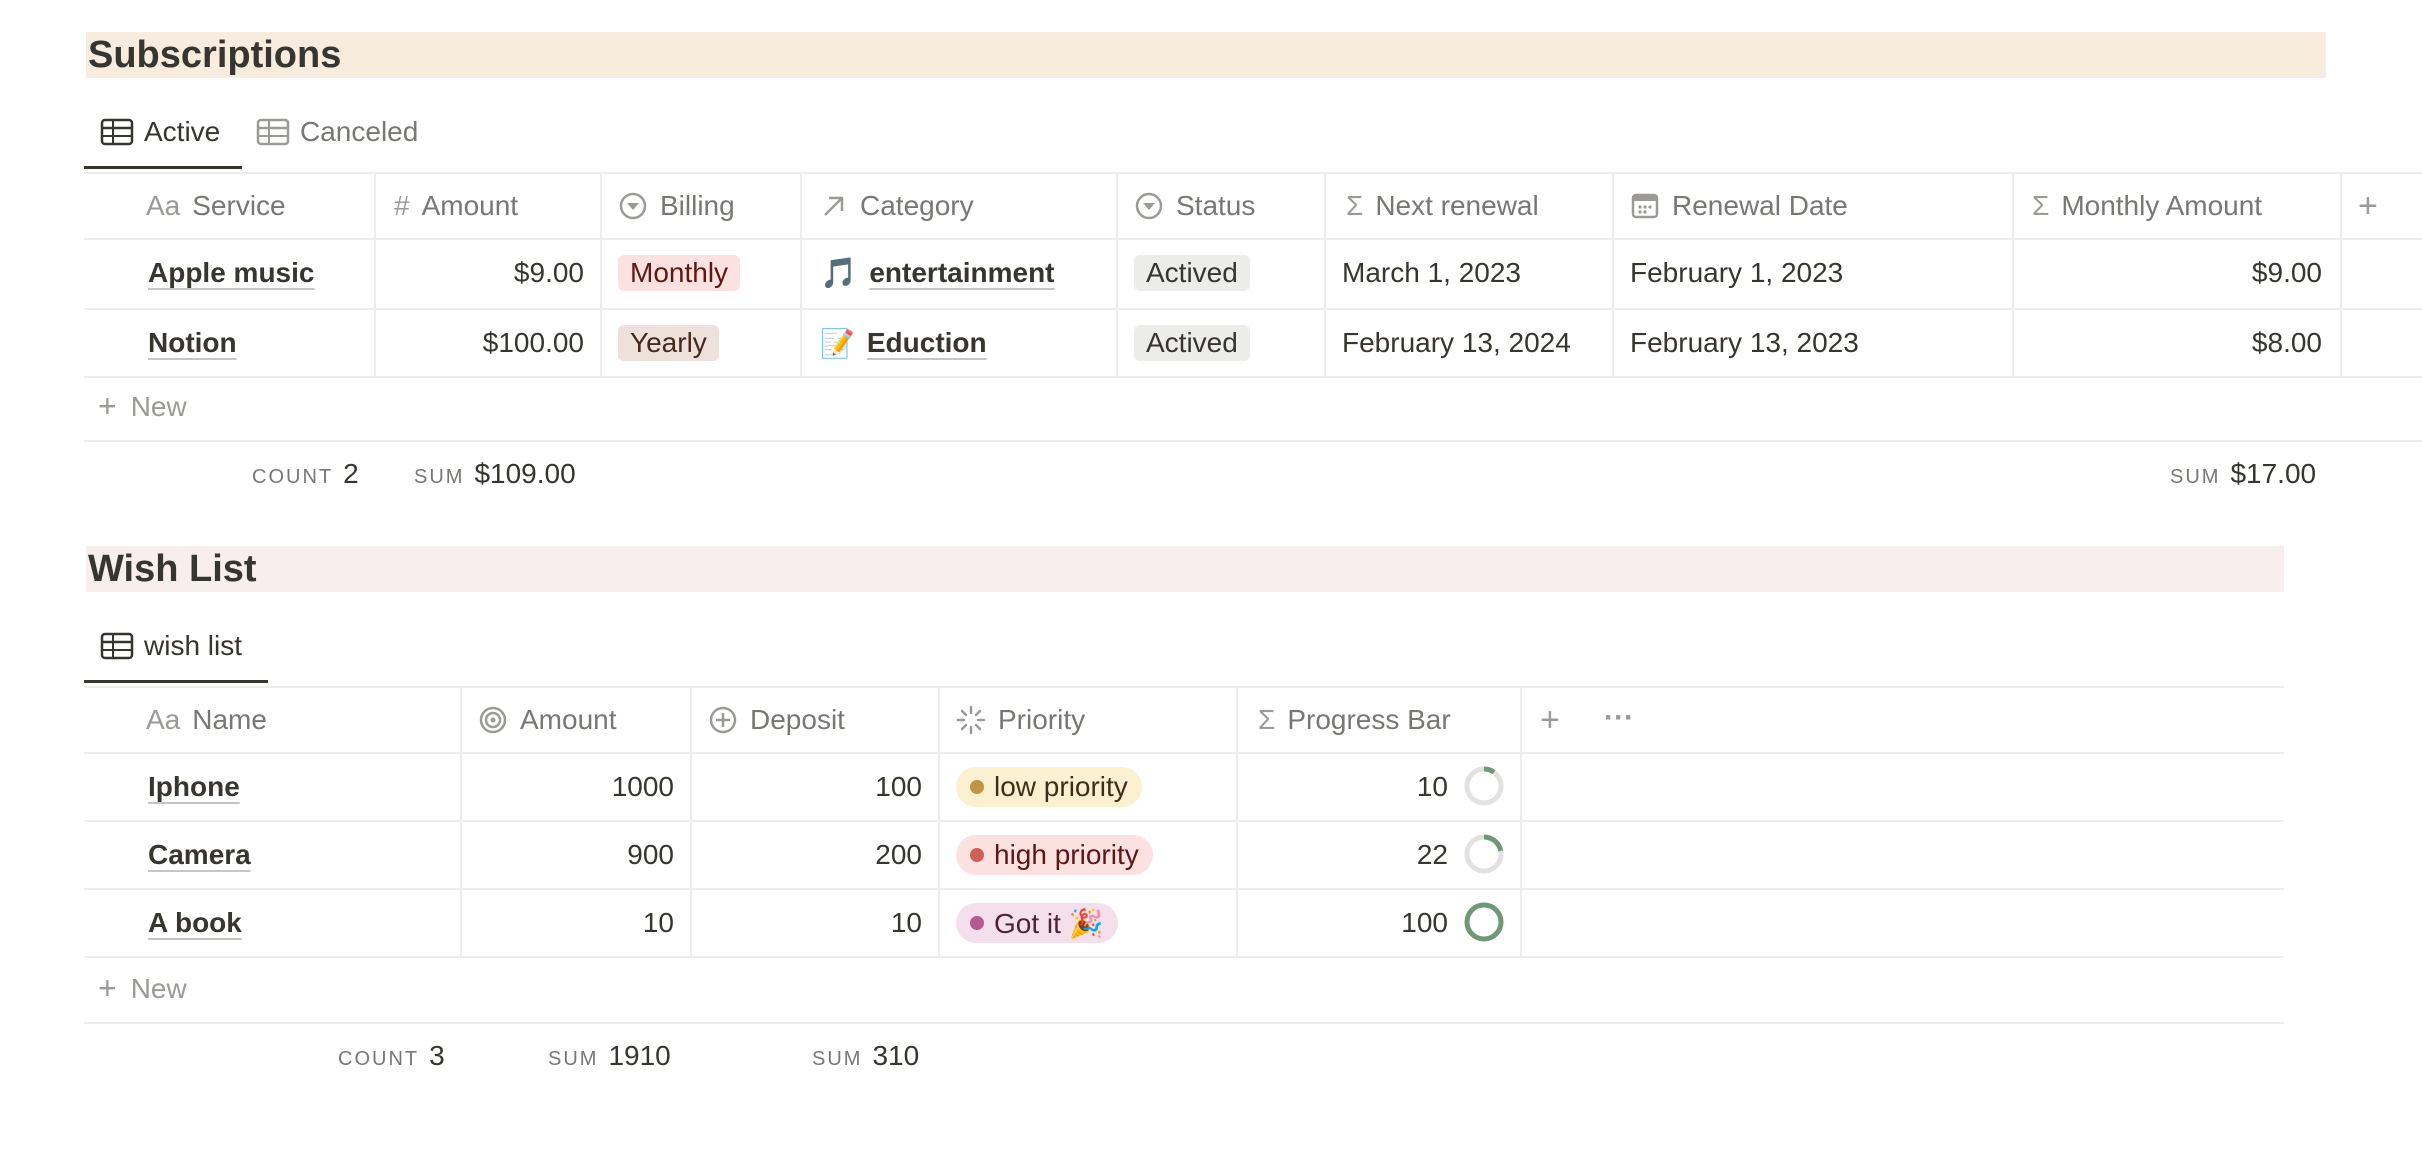 Image resolution: width=2422 pixels, height=1150 pixels. I want to click on sum-amount-calculation: SUM 1910, so click(609, 1056).